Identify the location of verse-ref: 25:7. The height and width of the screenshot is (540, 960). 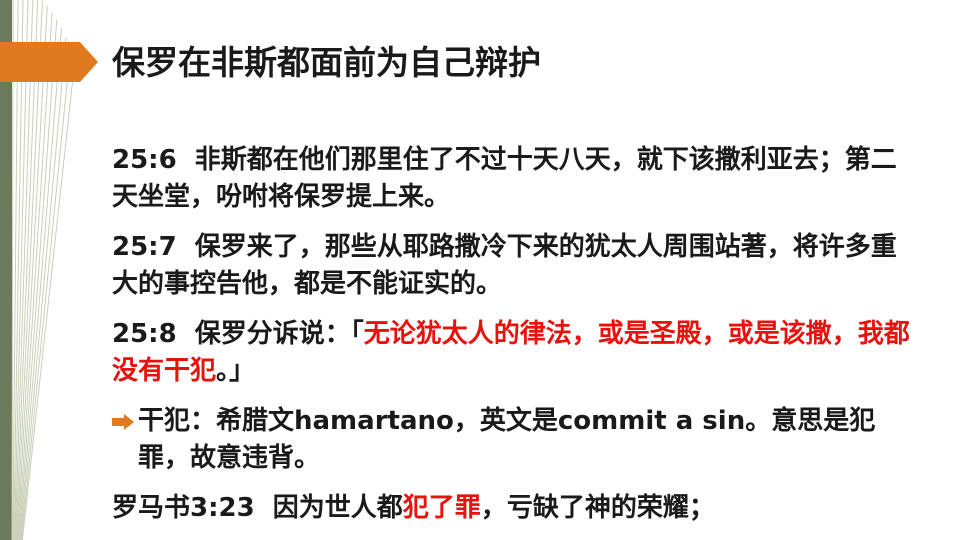
(144, 247).